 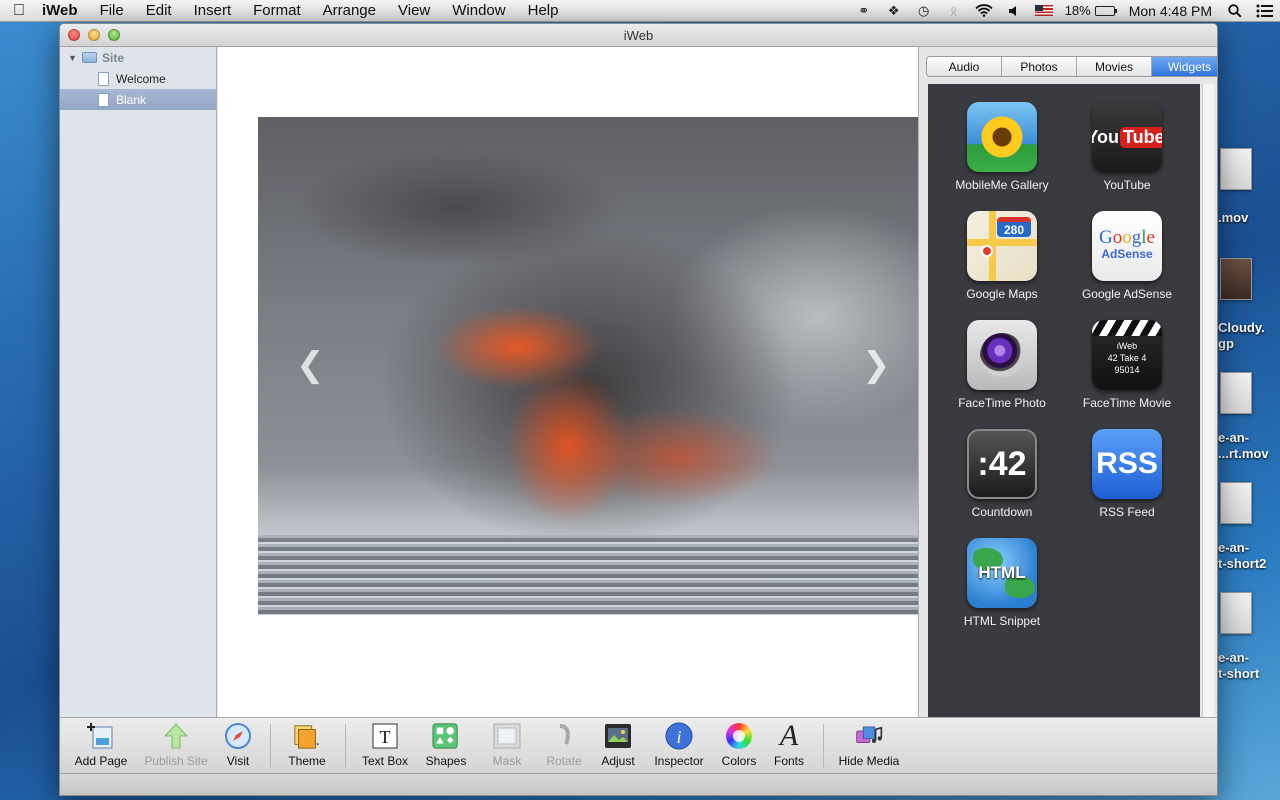 I want to click on tab-movies: Movies, so click(x=1114, y=66).